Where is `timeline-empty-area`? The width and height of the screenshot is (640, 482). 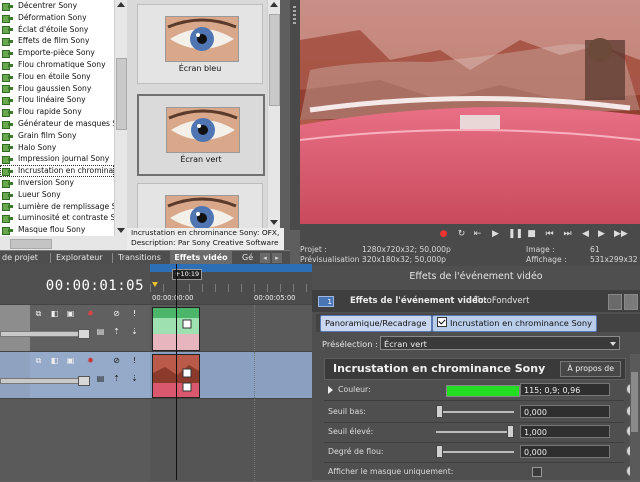 timeline-empty-area is located at coordinates (231, 439).